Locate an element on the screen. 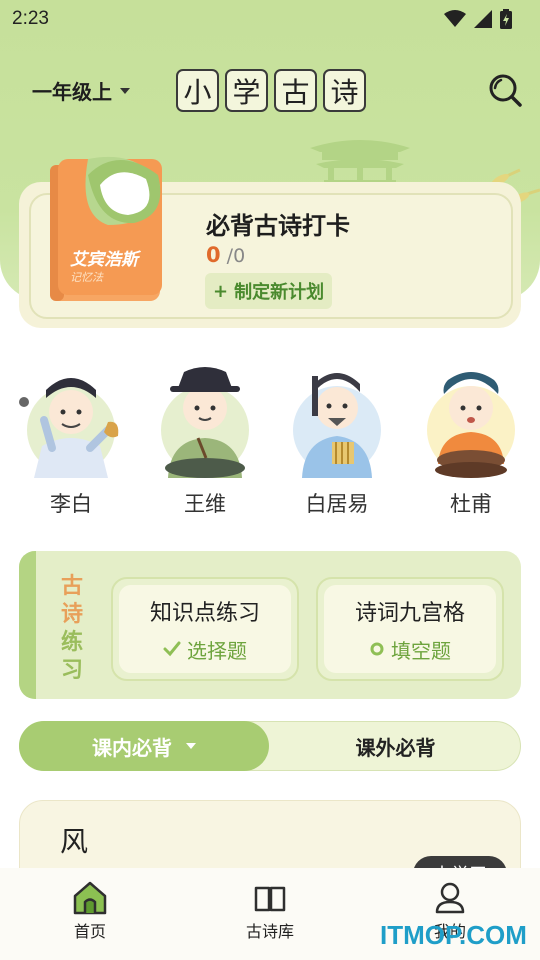 This screenshot has width=540, height=960. tab-in-class: 课内必背 is located at coordinates (144, 746).